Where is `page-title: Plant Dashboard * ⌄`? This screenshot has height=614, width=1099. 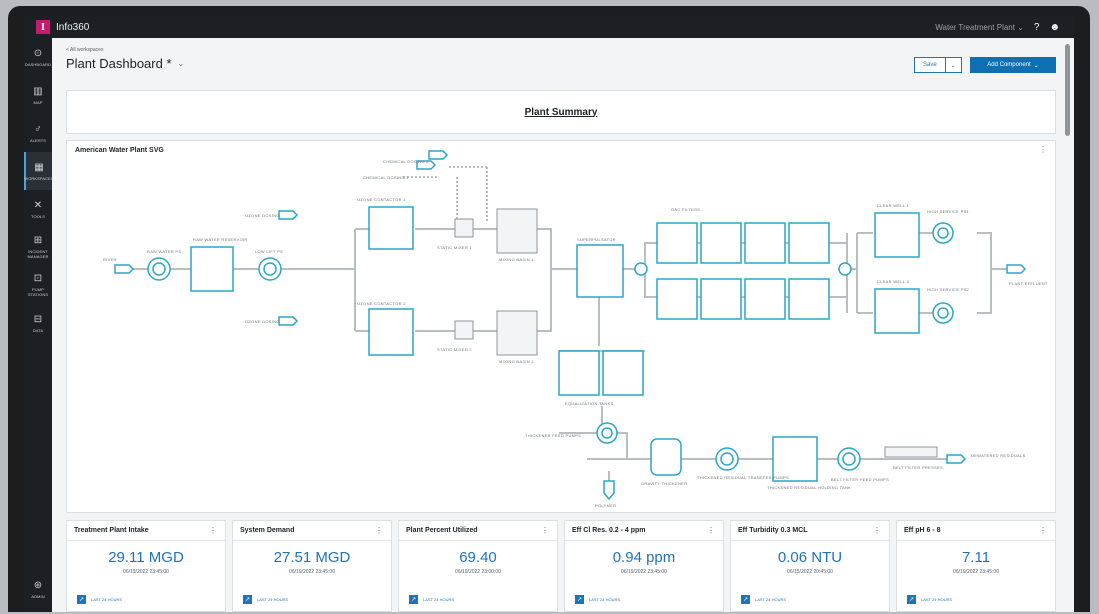
page-title: Plant Dashboard * ⌄ is located at coordinates (125, 63).